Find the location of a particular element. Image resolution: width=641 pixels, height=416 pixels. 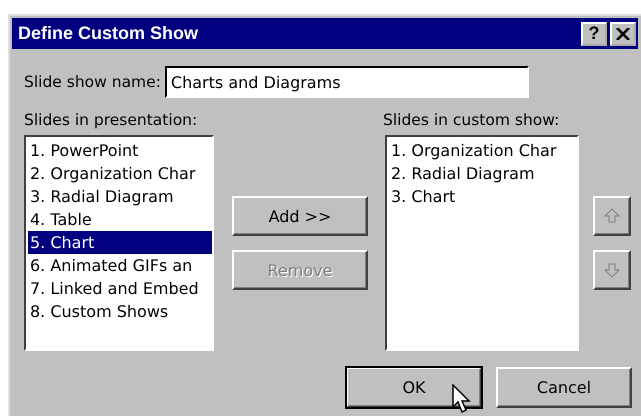

list-item: 8. Custom Shows is located at coordinates (120, 311).